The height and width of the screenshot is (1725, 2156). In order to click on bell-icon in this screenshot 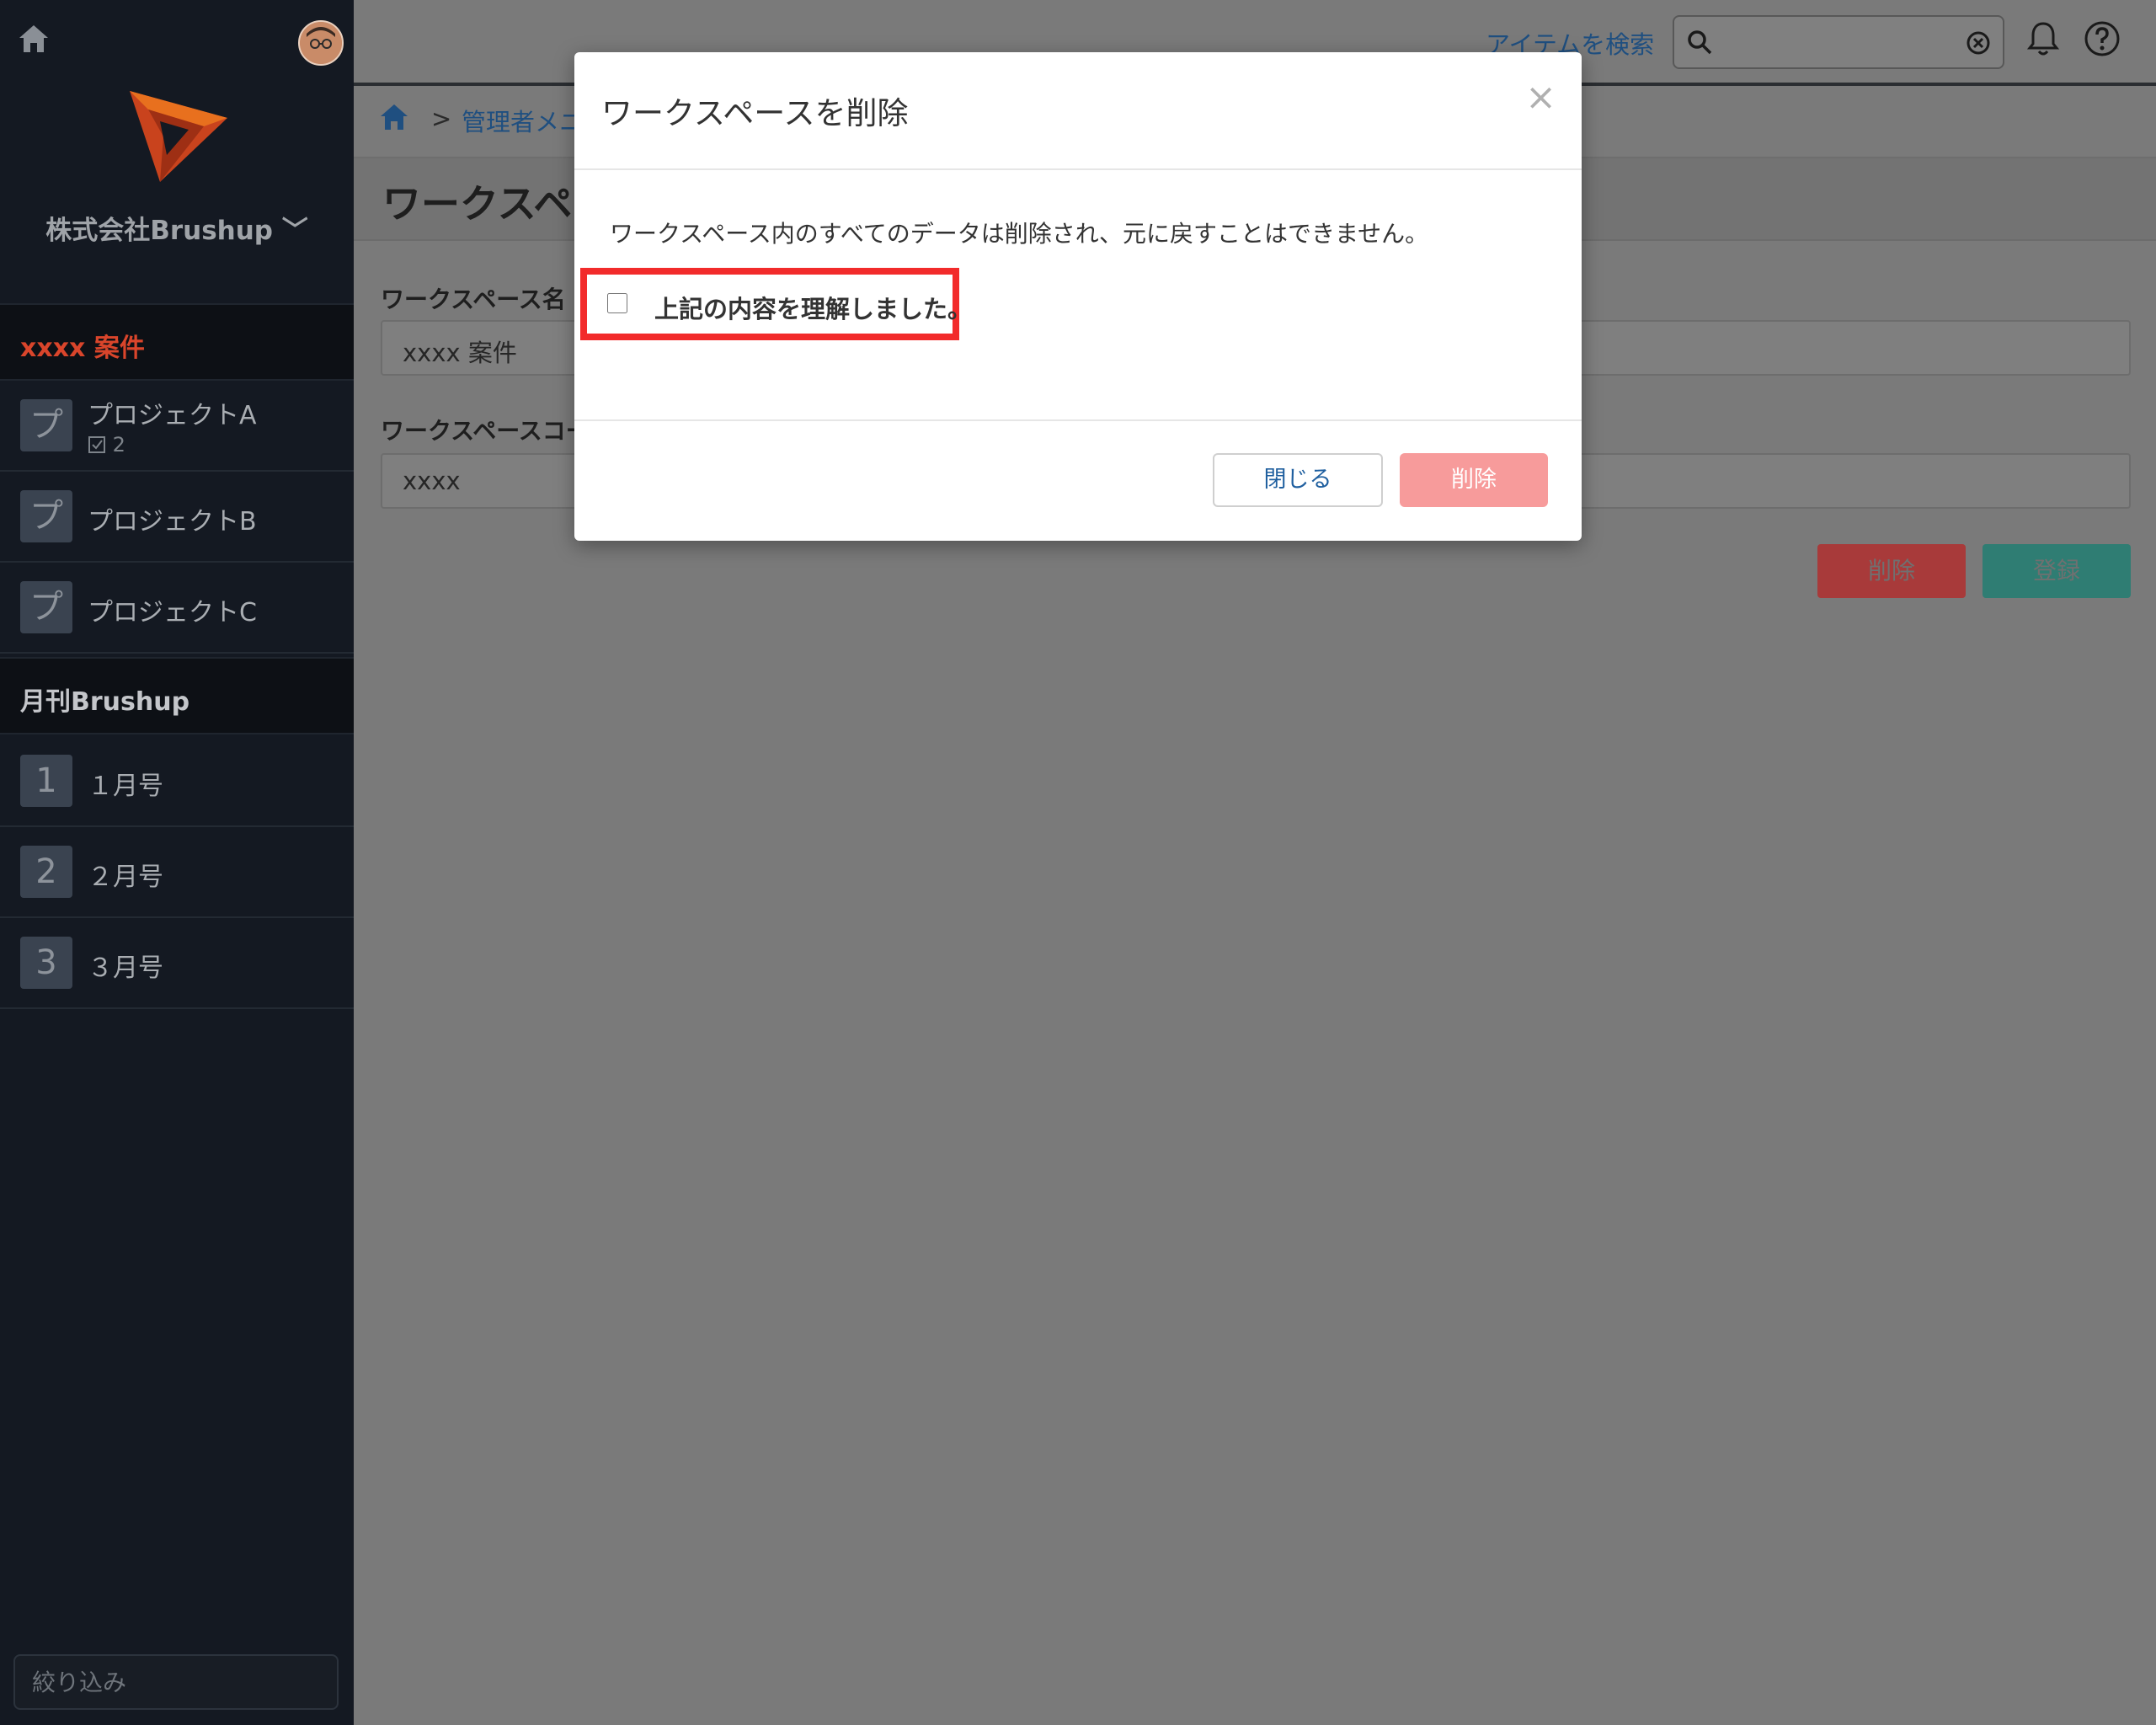, I will do `click(2043, 38)`.